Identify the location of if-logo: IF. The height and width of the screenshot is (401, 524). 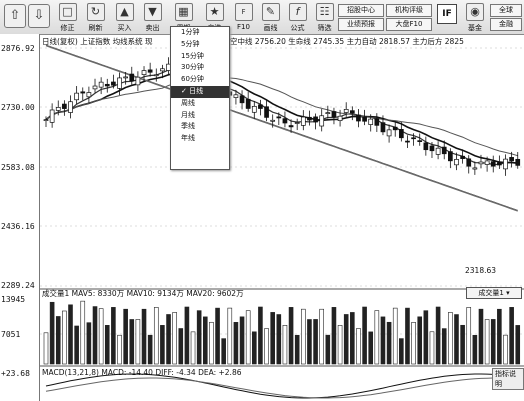
(447, 14).